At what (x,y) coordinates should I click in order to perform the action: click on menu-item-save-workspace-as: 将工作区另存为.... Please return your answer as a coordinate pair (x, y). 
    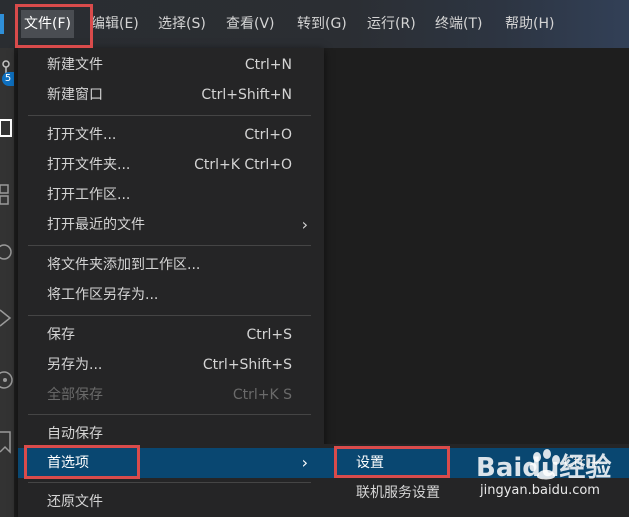
    Looking at the image, I should click on (171, 295).